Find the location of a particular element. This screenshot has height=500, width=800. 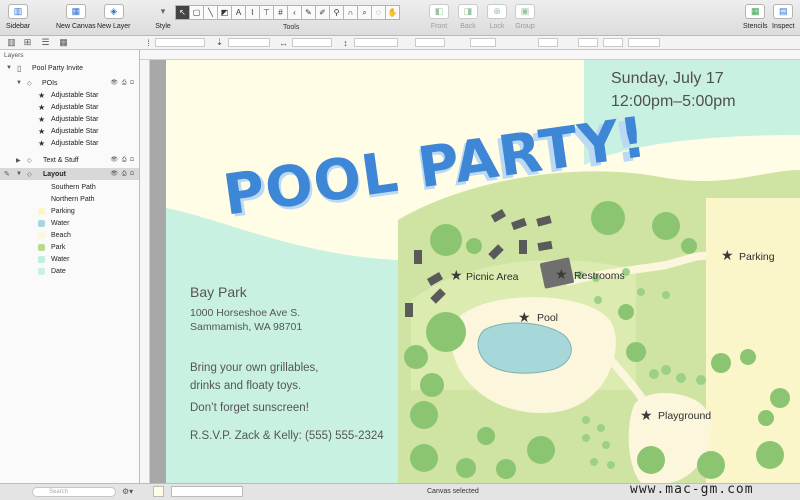

tools-group: ↖ ▢ ╲ ◩ A ⌇ ⊤ # ‹ ✎ ✐ ⚲ ∩ ⌕ ◌ ✋ is located at coordinates (287, 12).